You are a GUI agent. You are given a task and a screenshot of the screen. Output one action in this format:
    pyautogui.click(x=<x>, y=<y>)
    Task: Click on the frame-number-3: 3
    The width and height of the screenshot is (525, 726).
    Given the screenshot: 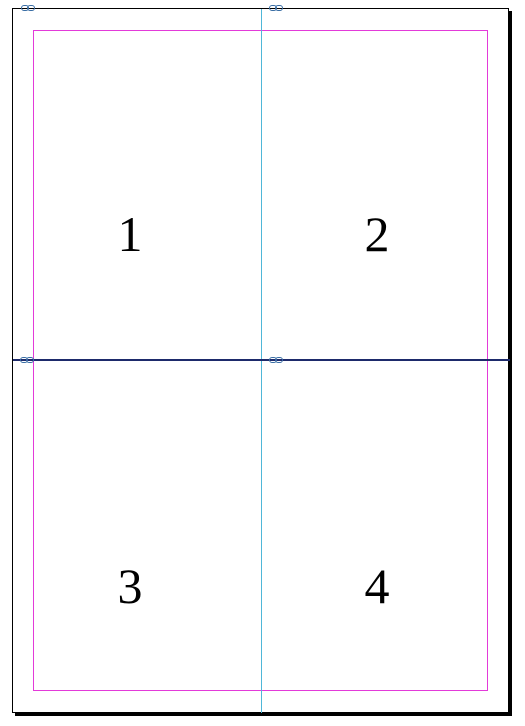 What is the action you would take?
    pyautogui.click(x=130, y=586)
    